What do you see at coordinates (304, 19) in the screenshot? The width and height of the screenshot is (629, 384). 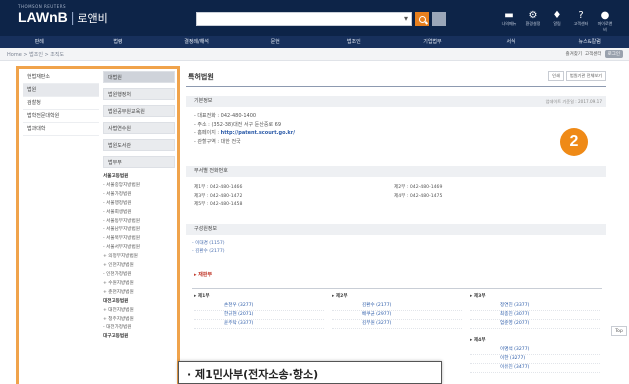 I see `search-input: ▾` at bounding box center [304, 19].